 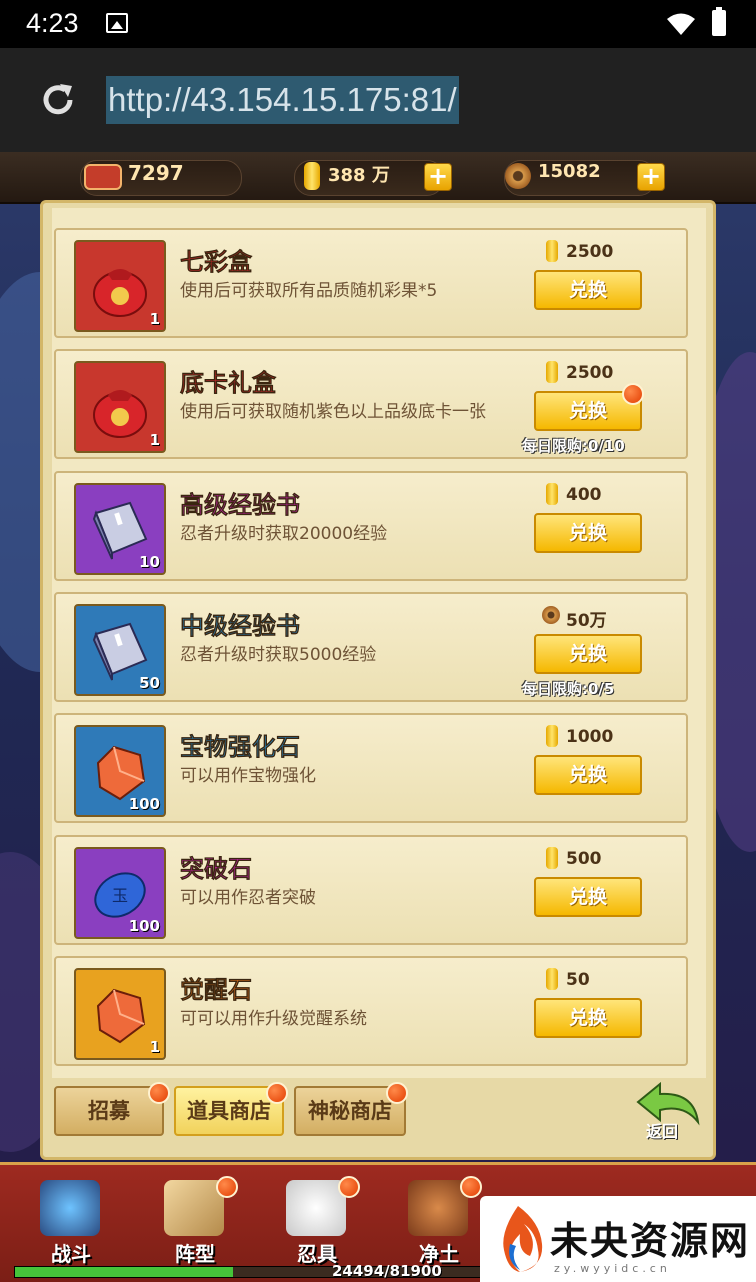 I want to click on item-name: 觉醒石, so click(x=216, y=990).